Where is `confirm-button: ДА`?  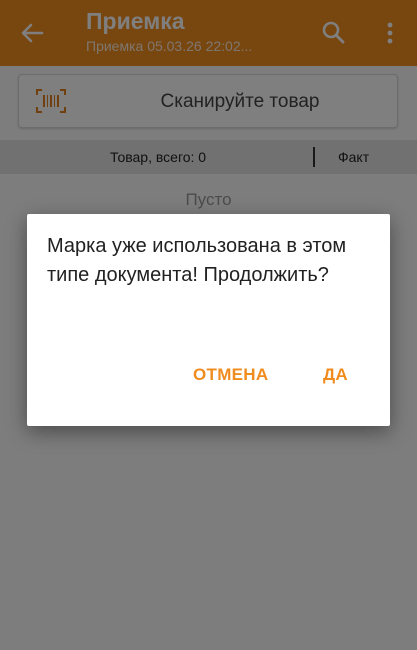 confirm-button: ДА is located at coordinates (335, 375).